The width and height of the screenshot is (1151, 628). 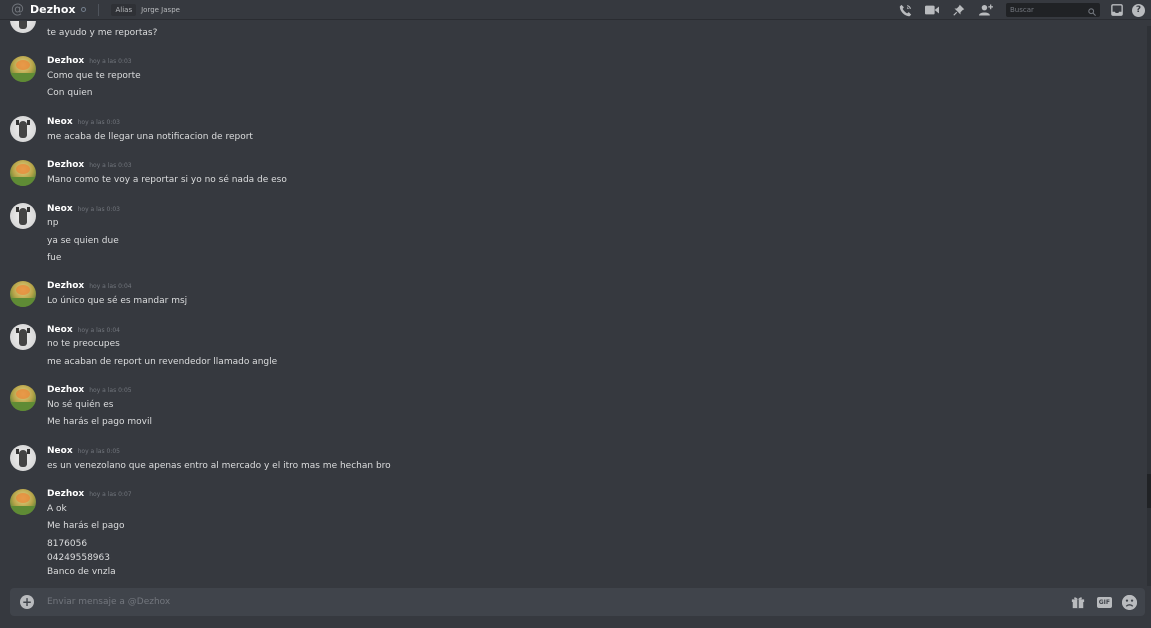 I want to click on scrollbar-thumb, so click(x=1149, y=491).